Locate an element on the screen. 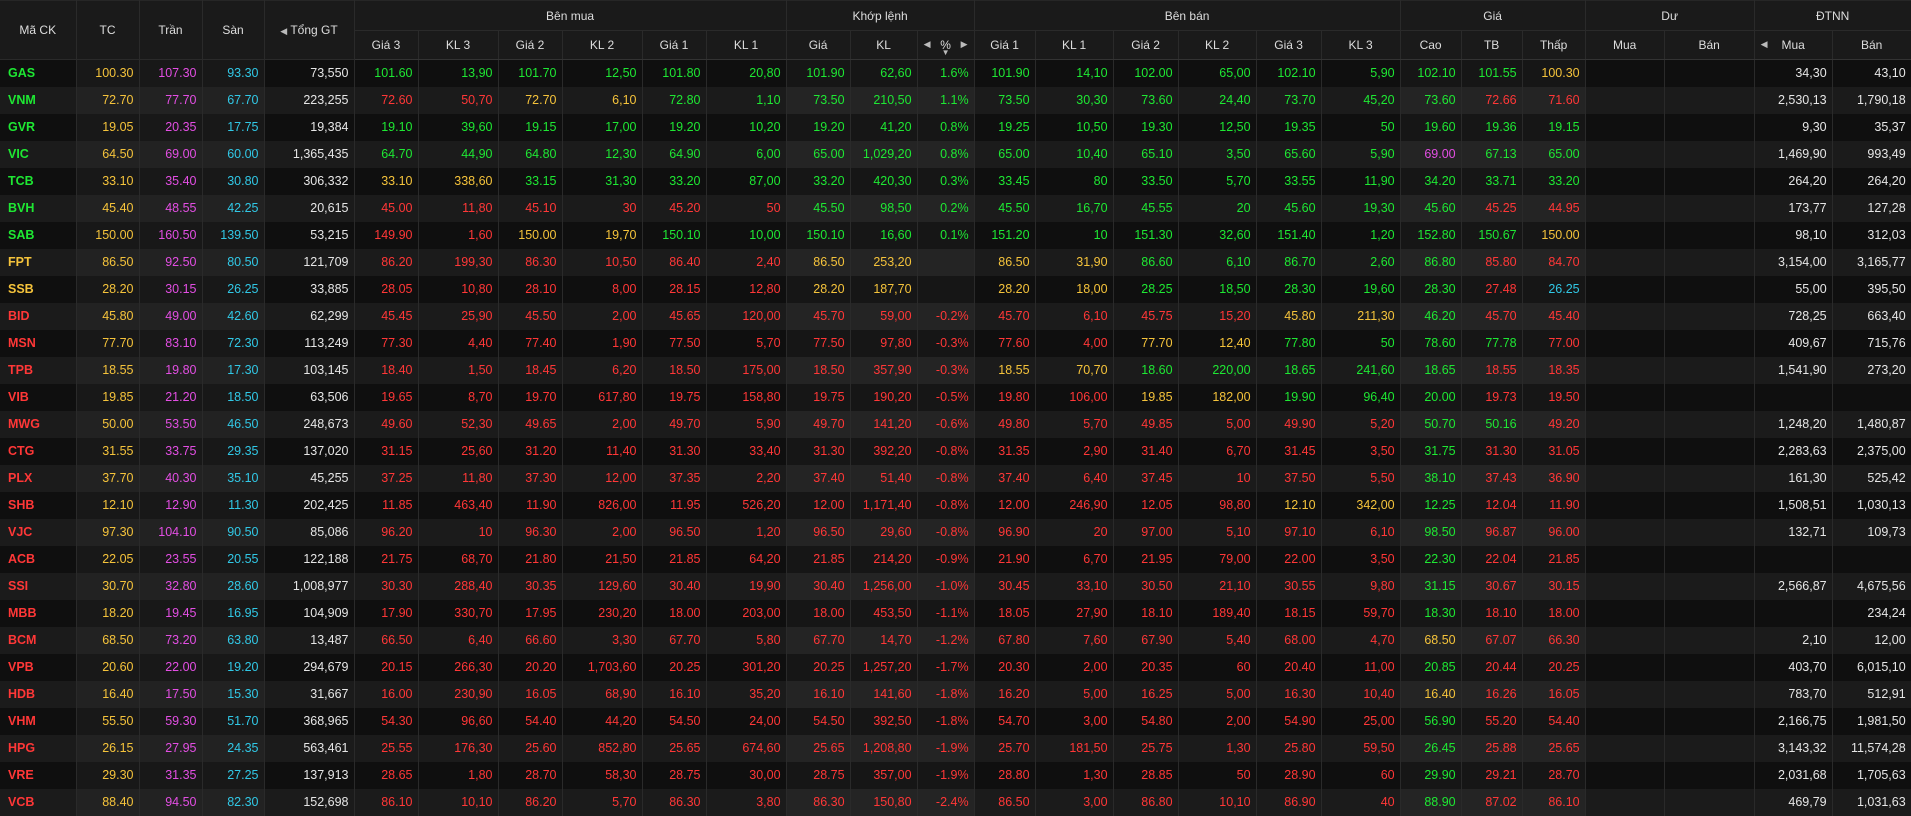 The width and height of the screenshot is (1911, 816). triangle-right-icon: ▶ is located at coordinates (964, 44).